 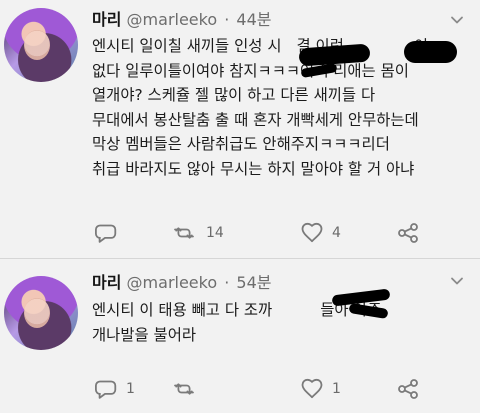 I want to click on reply-count: 1, so click(x=130, y=389).